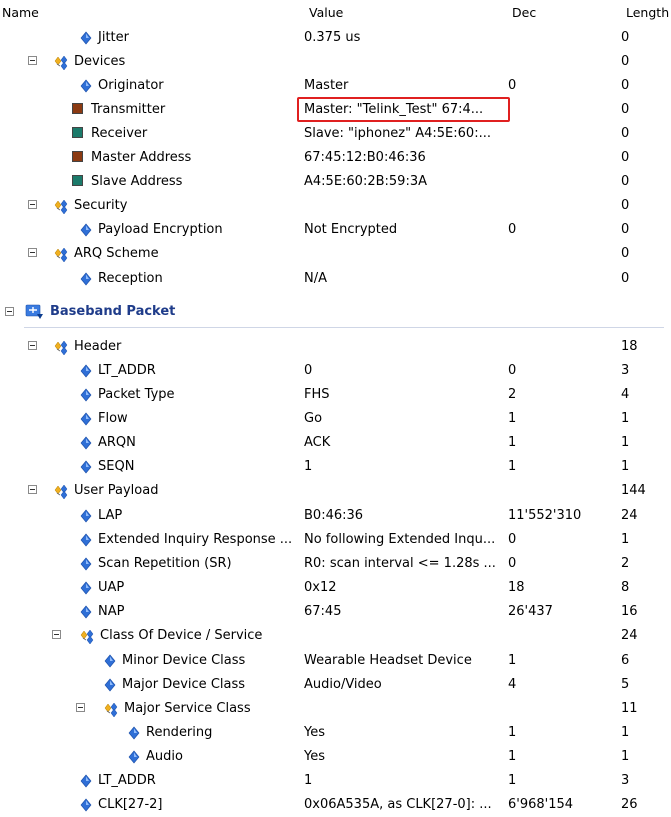  Describe the element at coordinates (128, 109) in the screenshot. I see `field-name: Transmitter` at that location.